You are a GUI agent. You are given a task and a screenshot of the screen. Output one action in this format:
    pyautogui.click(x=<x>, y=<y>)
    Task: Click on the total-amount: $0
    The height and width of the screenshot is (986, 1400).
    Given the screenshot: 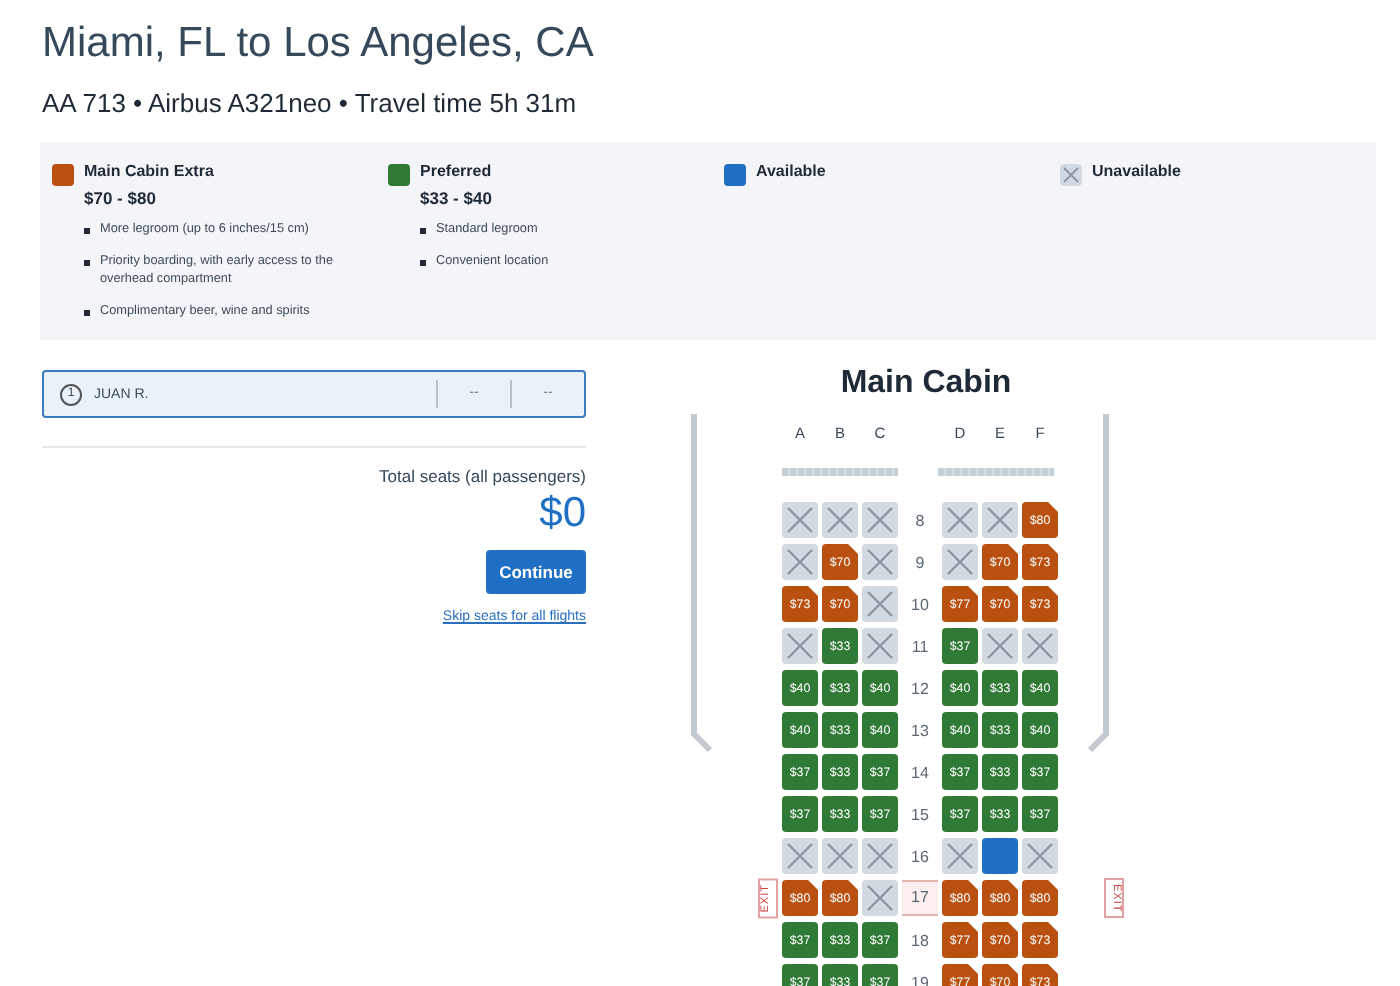 What is the action you would take?
    pyautogui.click(x=562, y=514)
    